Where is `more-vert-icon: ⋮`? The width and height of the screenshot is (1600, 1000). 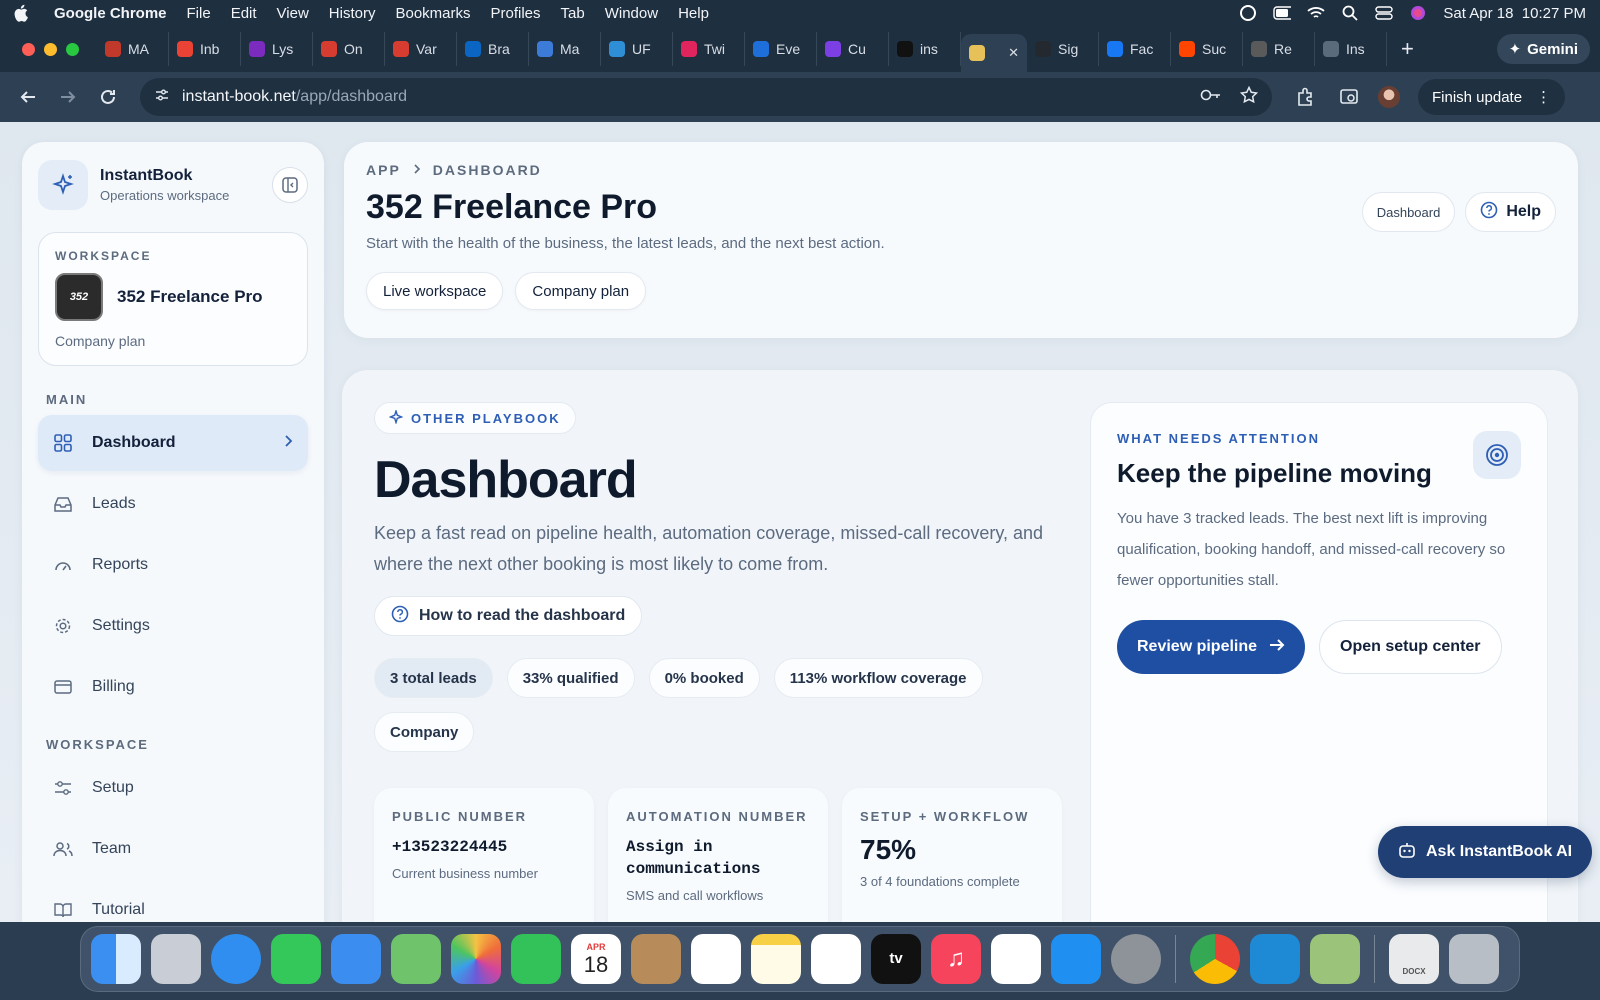
more-vert-icon: ⋮ is located at coordinates (1543, 97).